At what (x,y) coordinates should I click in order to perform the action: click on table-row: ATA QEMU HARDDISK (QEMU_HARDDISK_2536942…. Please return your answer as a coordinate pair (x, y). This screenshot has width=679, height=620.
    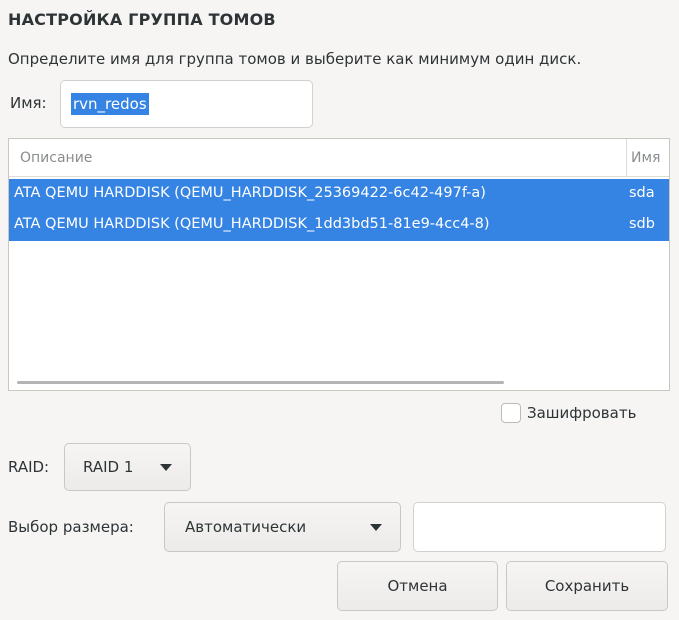
    Looking at the image, I should click on (339, 194).